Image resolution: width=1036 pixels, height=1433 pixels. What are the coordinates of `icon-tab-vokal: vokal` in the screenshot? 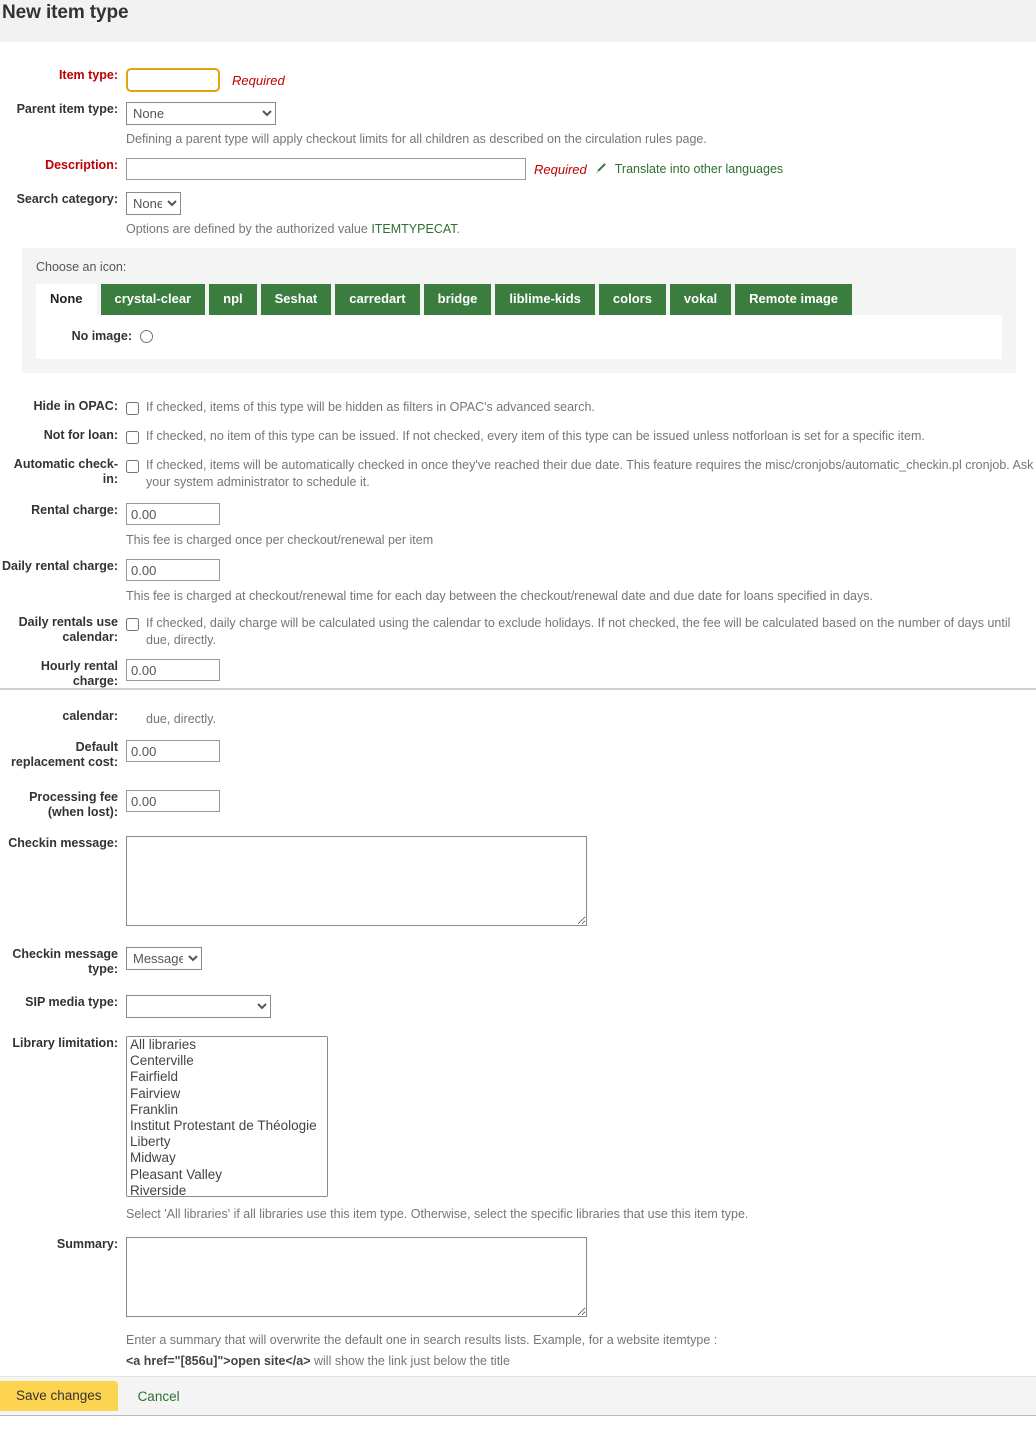 It's located at (700, 299).